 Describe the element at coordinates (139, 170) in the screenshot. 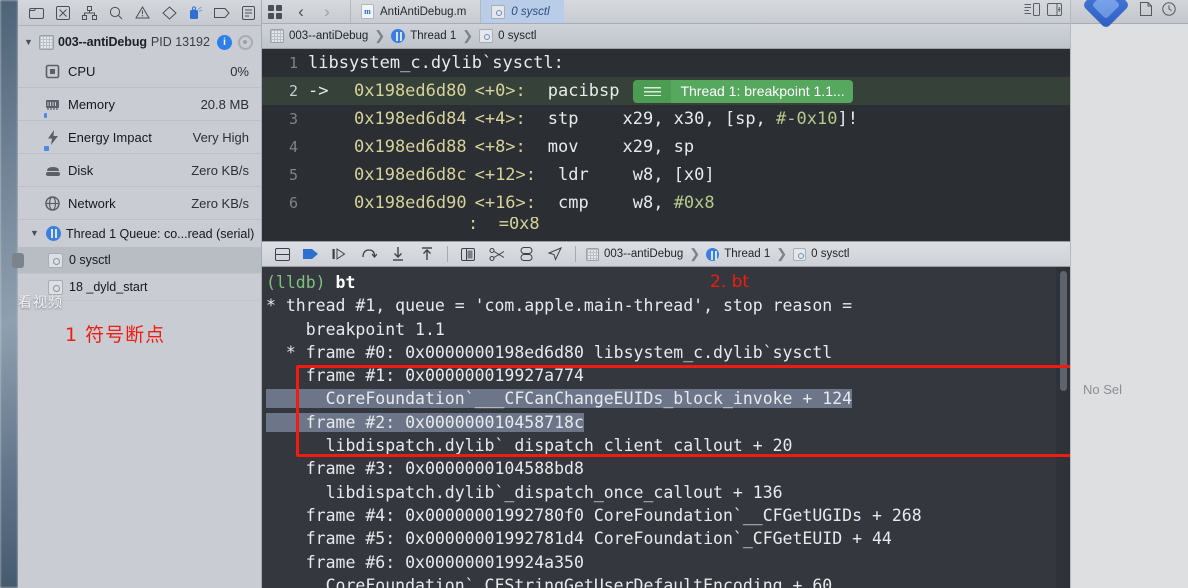

I see `gauge-row-disk: Disk Zero KB/s` at that location.